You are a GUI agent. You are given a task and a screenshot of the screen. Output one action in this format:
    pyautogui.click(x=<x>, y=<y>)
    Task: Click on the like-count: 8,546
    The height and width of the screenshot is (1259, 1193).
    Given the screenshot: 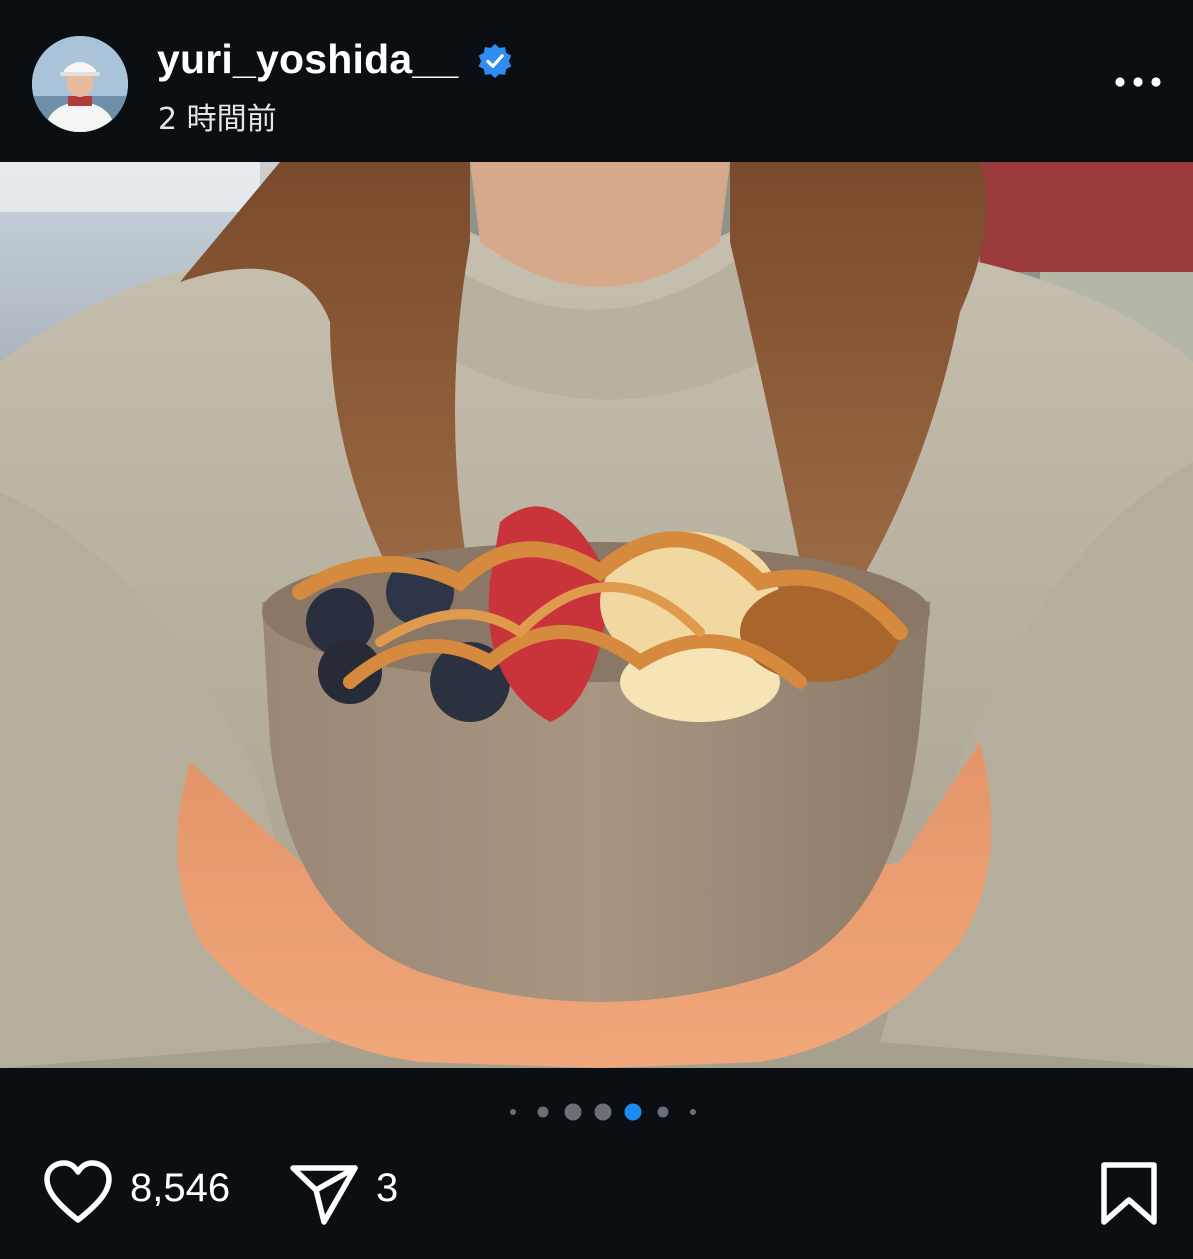 What is the action you would take?
    pyautogui.click(x=180, y=1188)
    